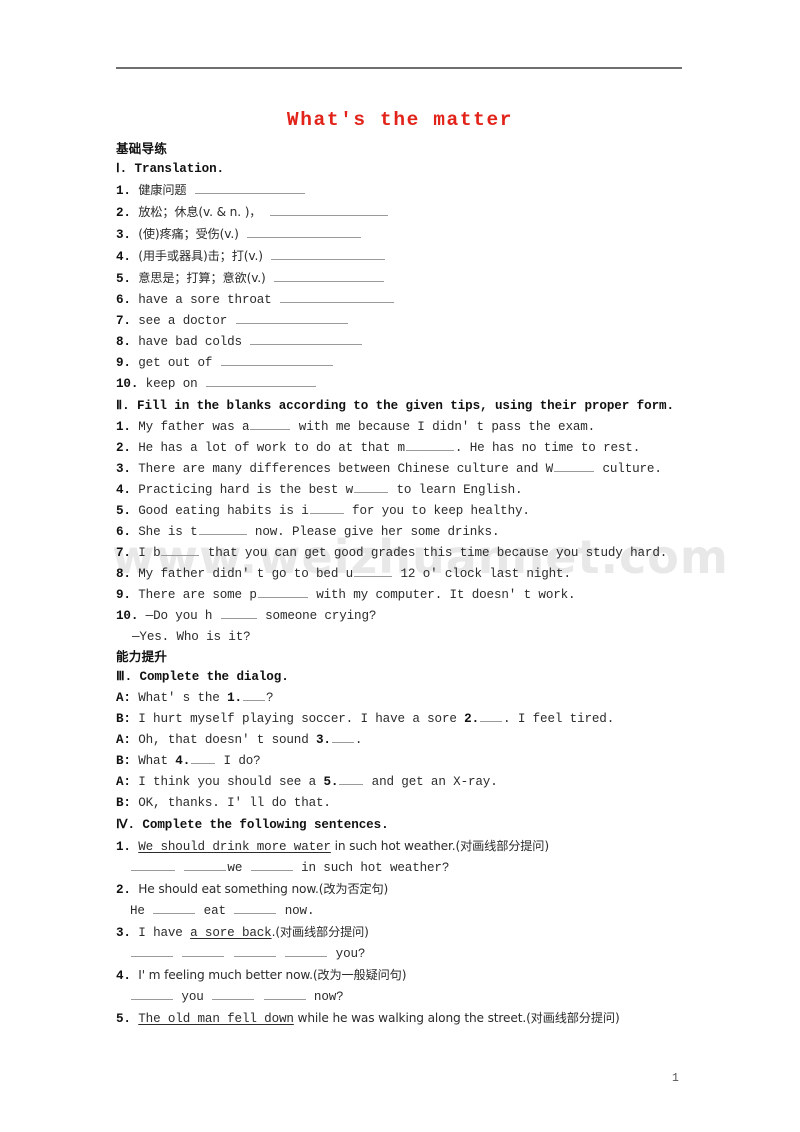 This screenshot has width=800, height=1132. What do you see at coordinates (123, 933) in the screenshot?
I see `item-number: 3.` at bounding box center [123, 933].